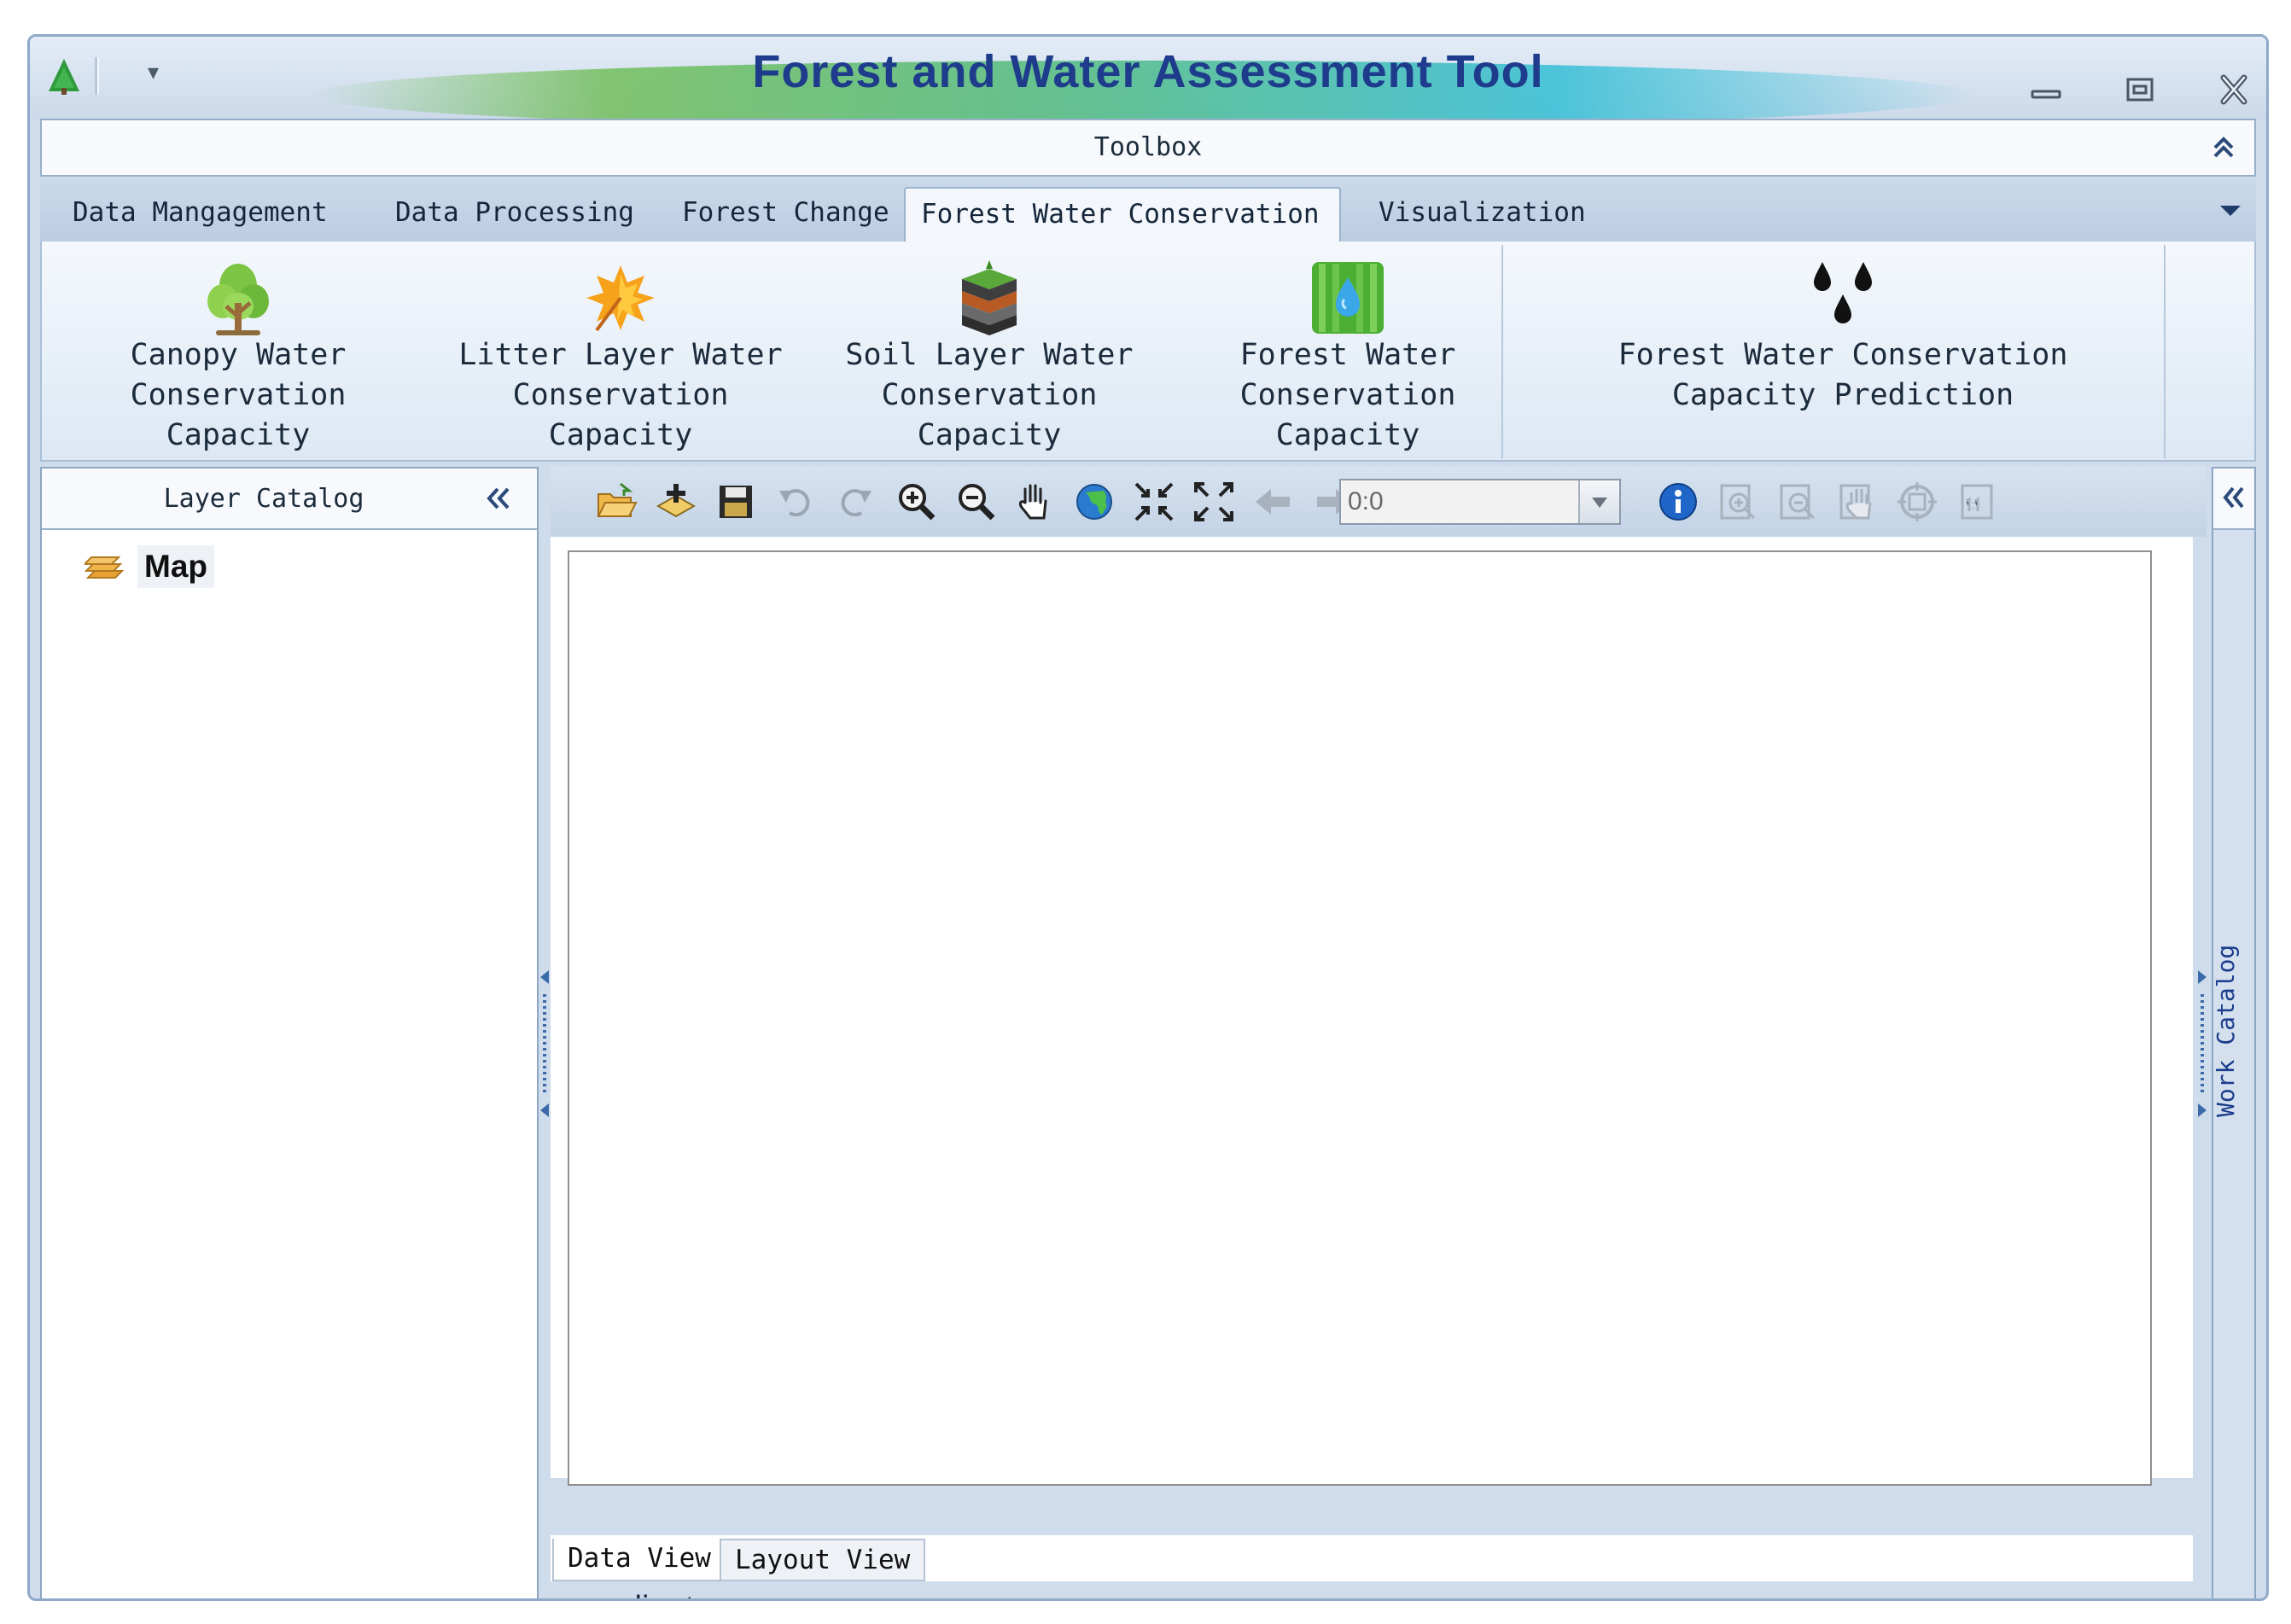  Describe the element at coordinates (1347, 395) in the screenshot. I see `forest-water-conservation-label: Forest Water Conservation Capacity` at that location.